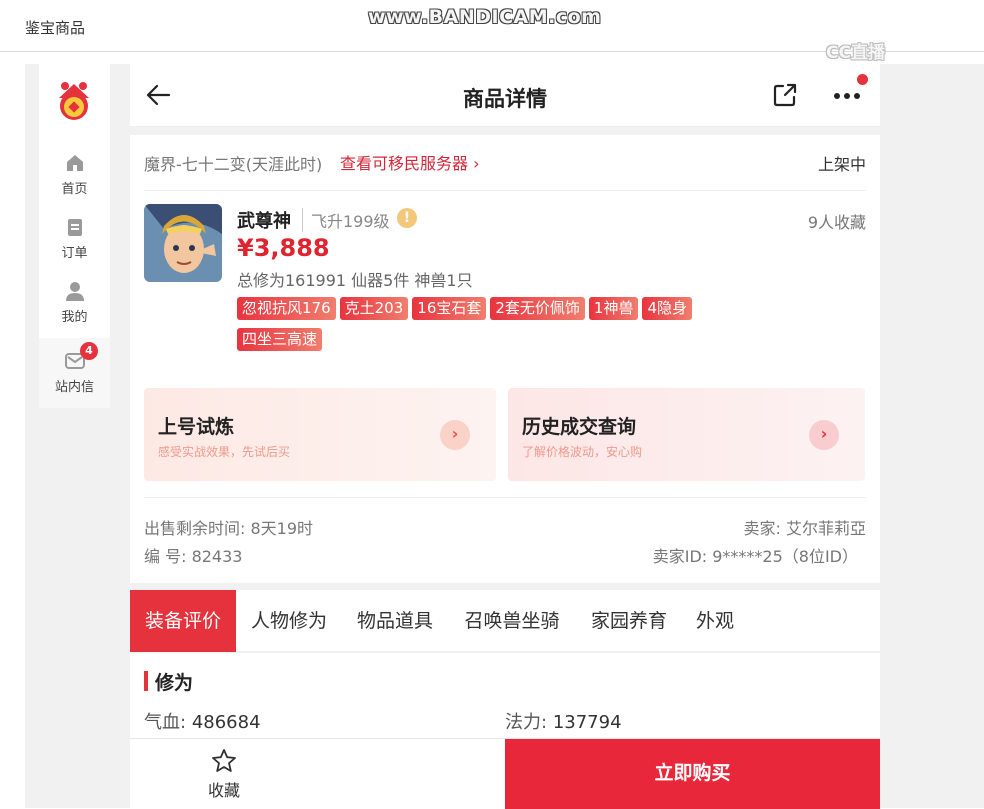  Describe the element at coordinates (224, 760) in the screenshot. I see `star-icon` at that location.